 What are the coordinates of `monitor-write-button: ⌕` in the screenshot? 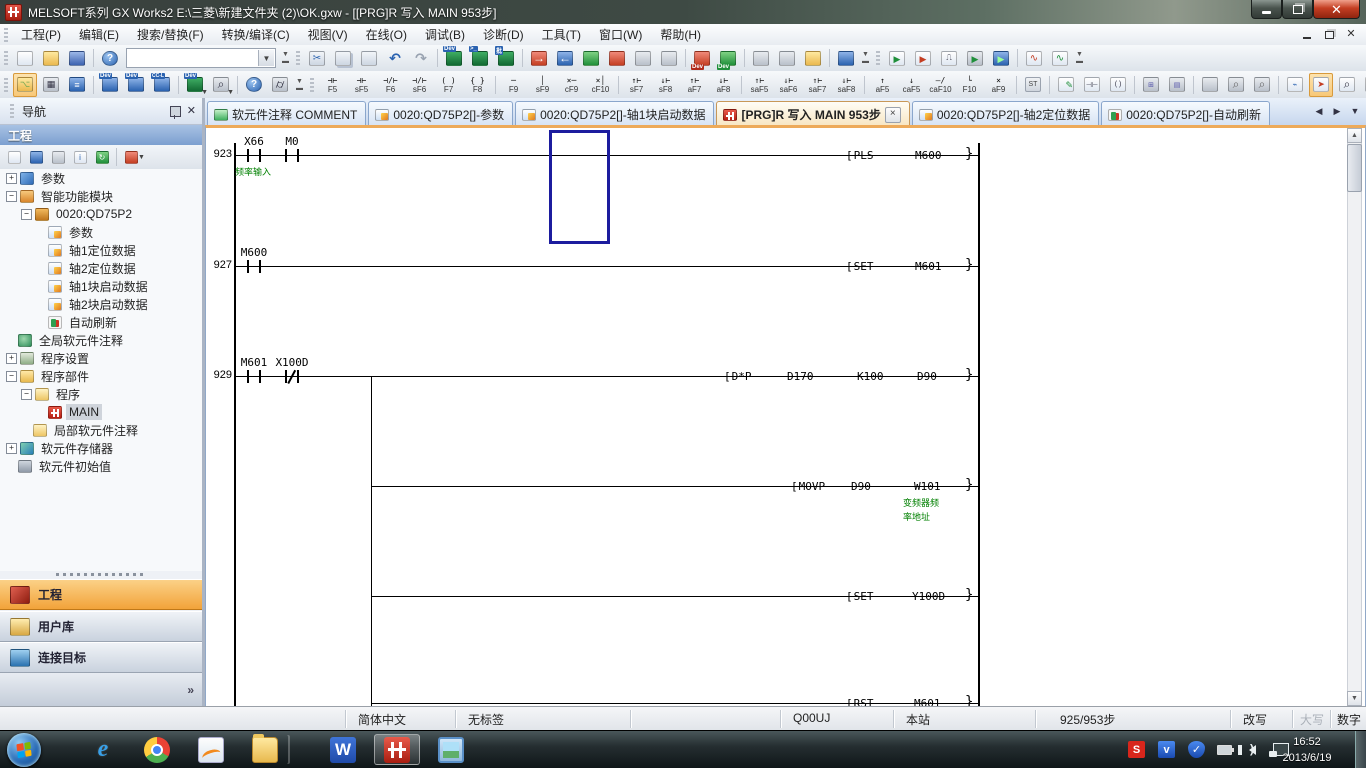 It's located at (1363, 85).